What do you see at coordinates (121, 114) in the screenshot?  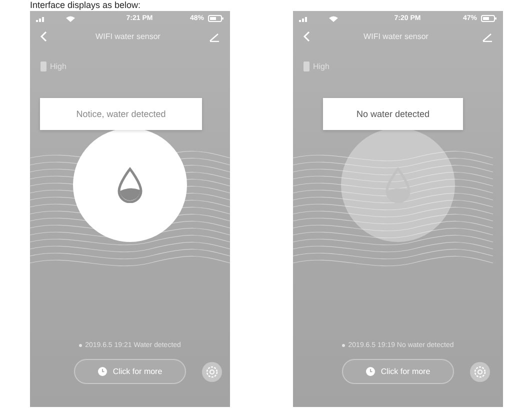 I see `notice-text: Notice, water detected` at bounding box center [121, 114].